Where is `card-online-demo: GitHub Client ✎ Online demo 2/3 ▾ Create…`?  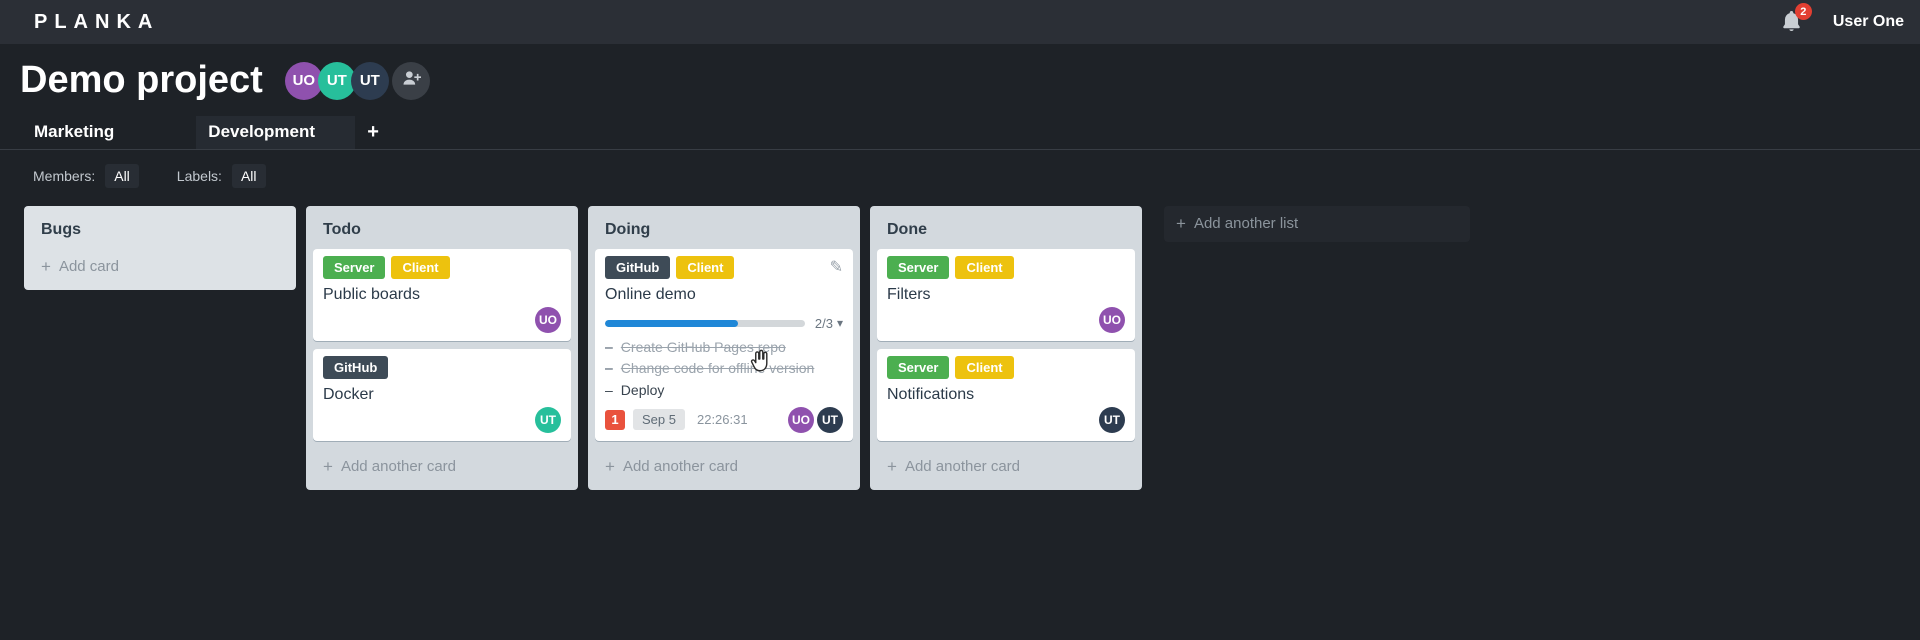 card-online-demo: GitHub Client ✎ Online demo 2/3 ▾ Create… is located at coordinates (724, 344).